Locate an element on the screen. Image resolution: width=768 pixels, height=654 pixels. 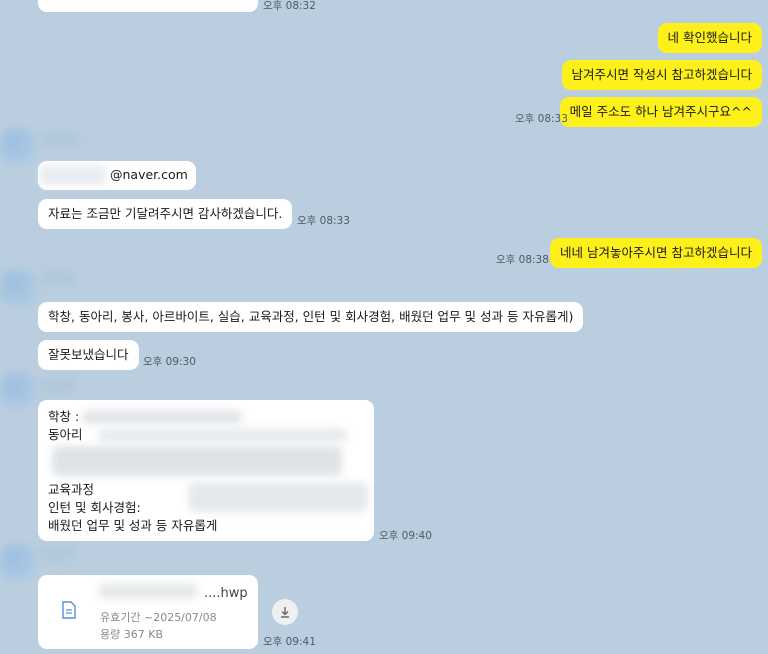
message-time: 오후 09:40 is located at coordinates (405, 536).